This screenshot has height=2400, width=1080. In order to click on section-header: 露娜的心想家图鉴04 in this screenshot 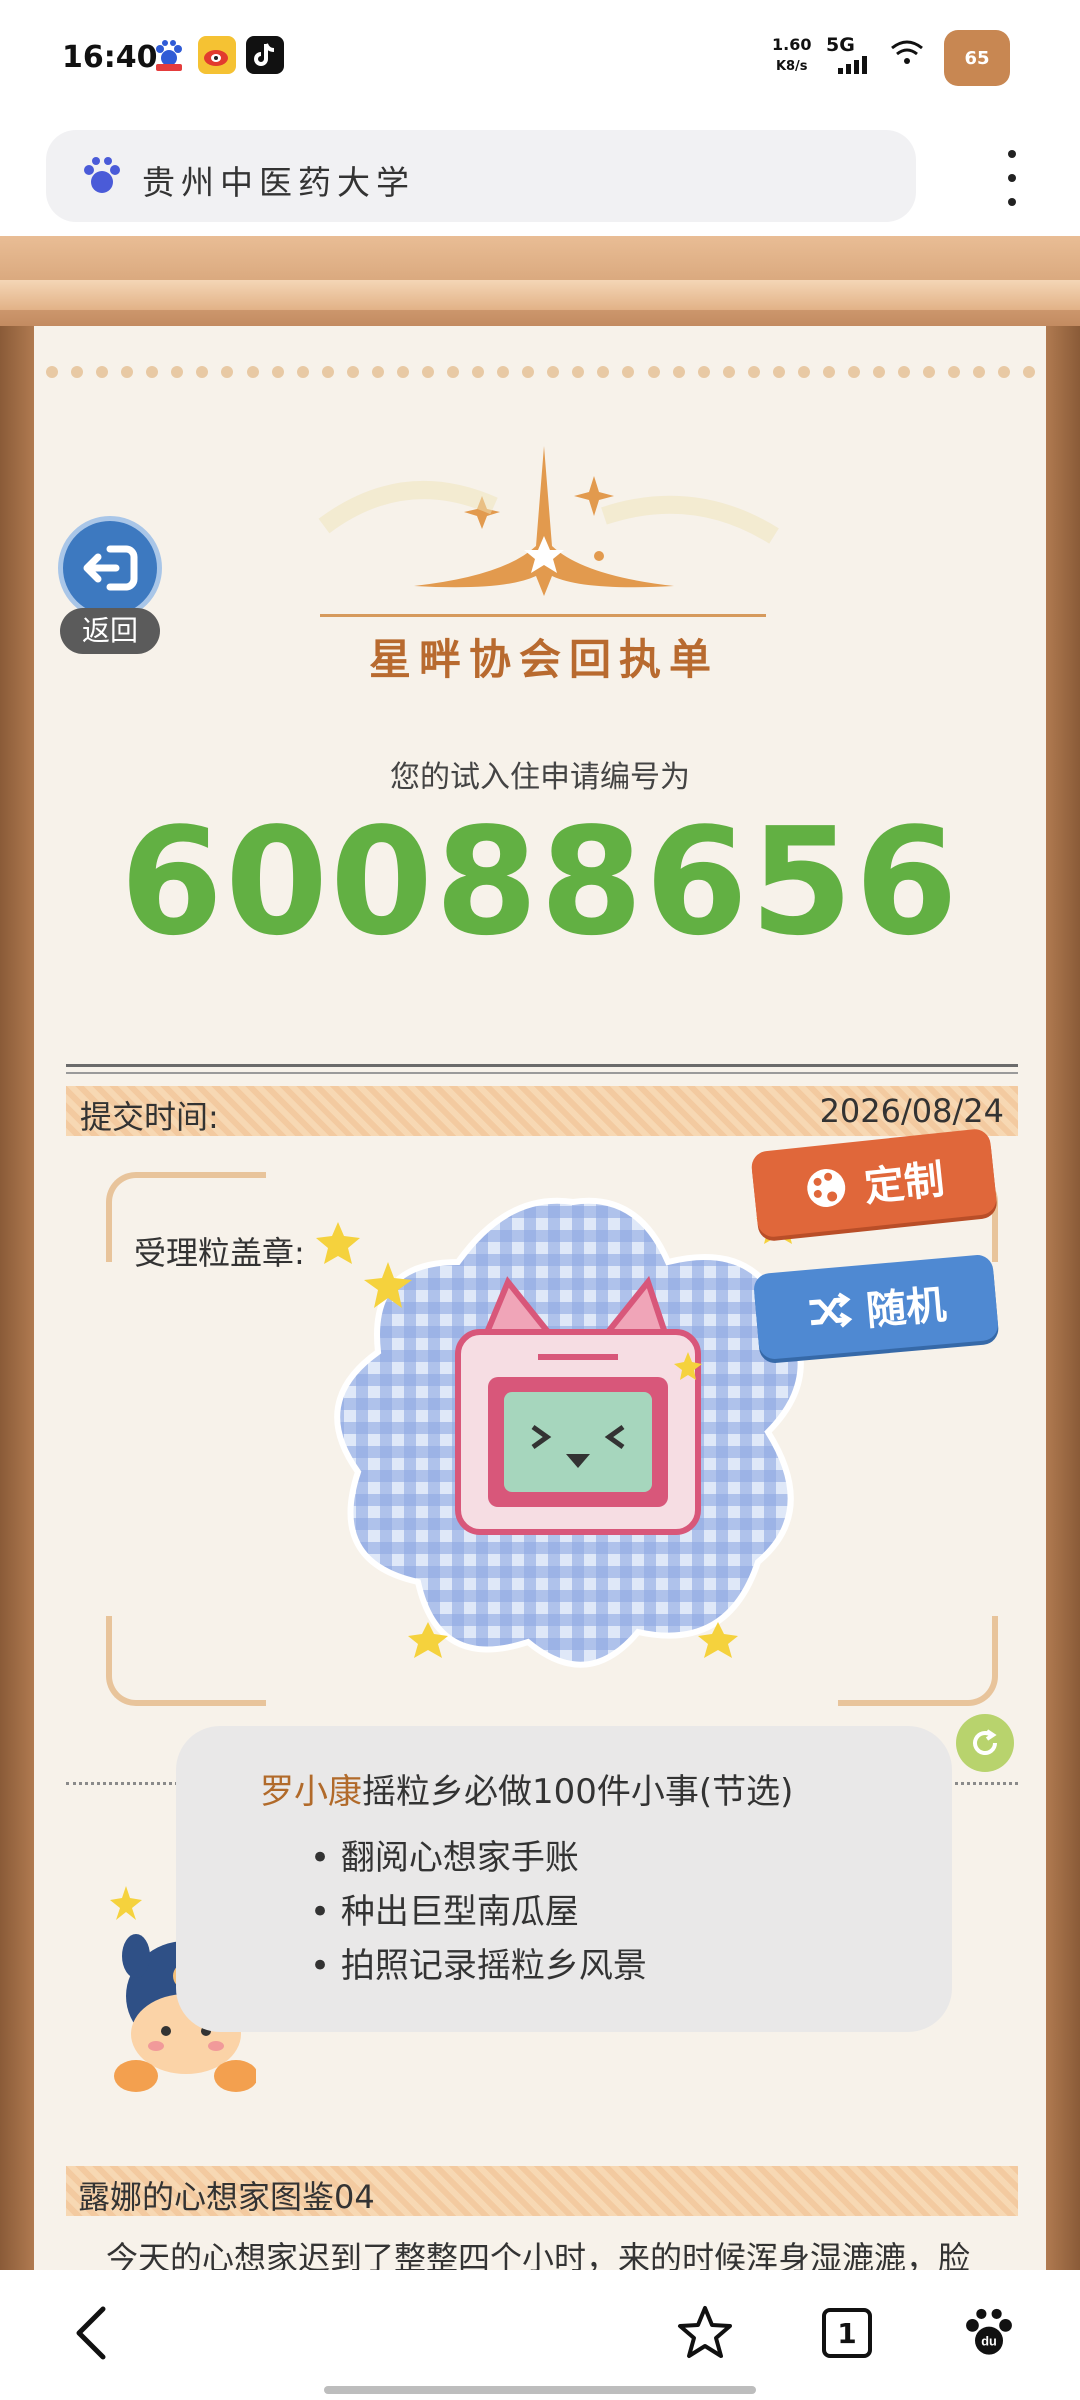, I will do `click(542, 2191)`.